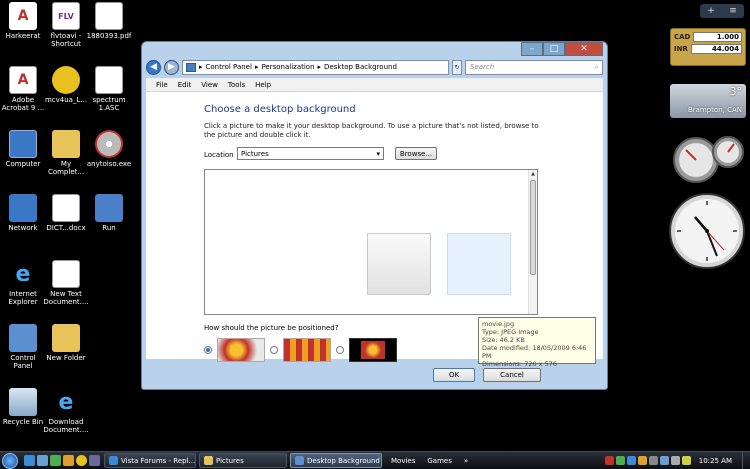 This screenshot has height=469, width=750. What do you see at coordinates (171, 67) in the screenshot?
I see `forward-button: ▶` at bounding box center [171, 67].